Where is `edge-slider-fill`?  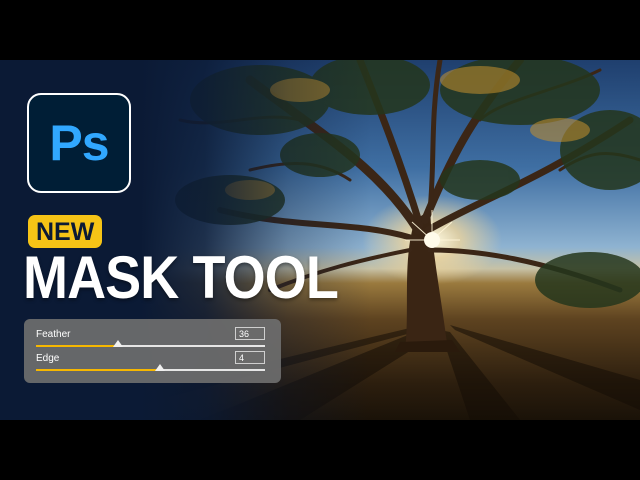
edge-slider-fill is located at coordinates (98, 370).